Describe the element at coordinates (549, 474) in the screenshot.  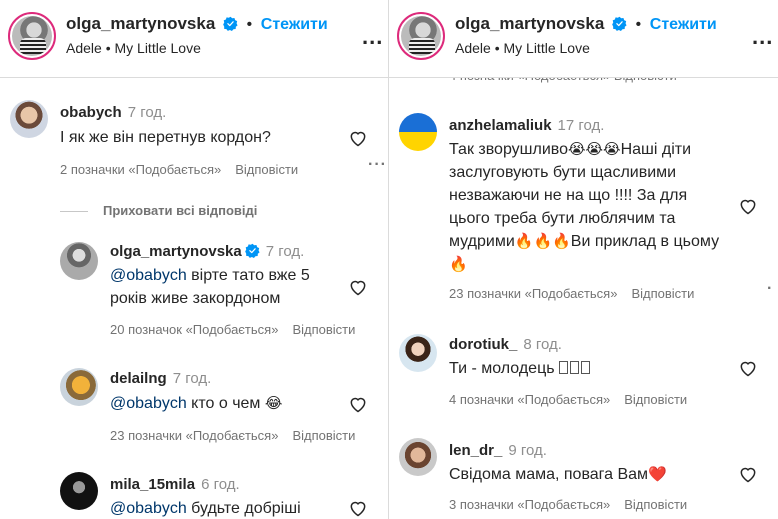
I see `comment-body: Свідома мама, повага Вам` at that location.